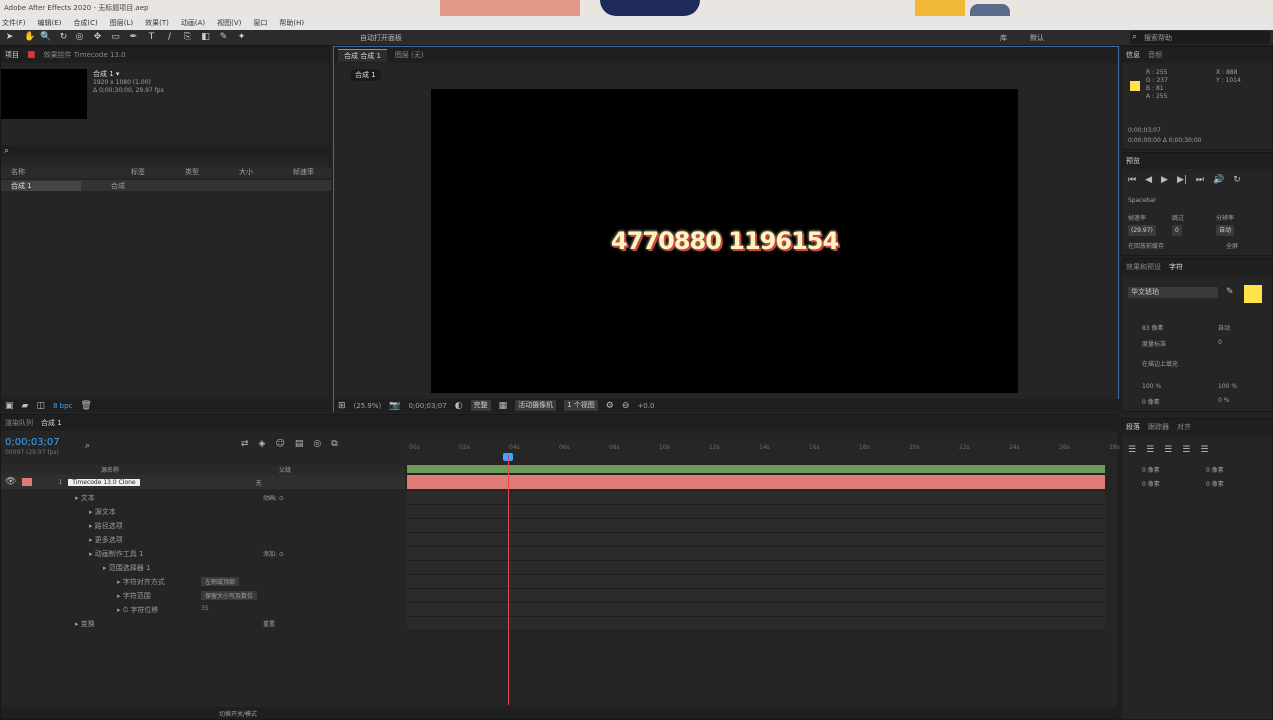 This screenshot has height=720, width=1273. Describe the element at coordinates (1151, 386) in the screenshot. I see `vertical-scale: 100 %` at that location.